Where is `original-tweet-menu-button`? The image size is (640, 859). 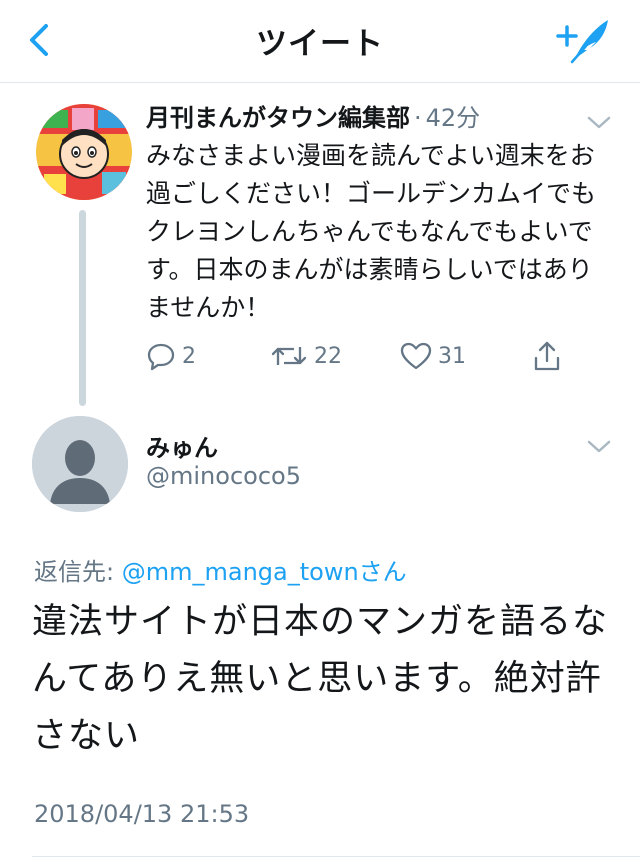 original-tweet-menu-button is located at coordinates (599, 123).